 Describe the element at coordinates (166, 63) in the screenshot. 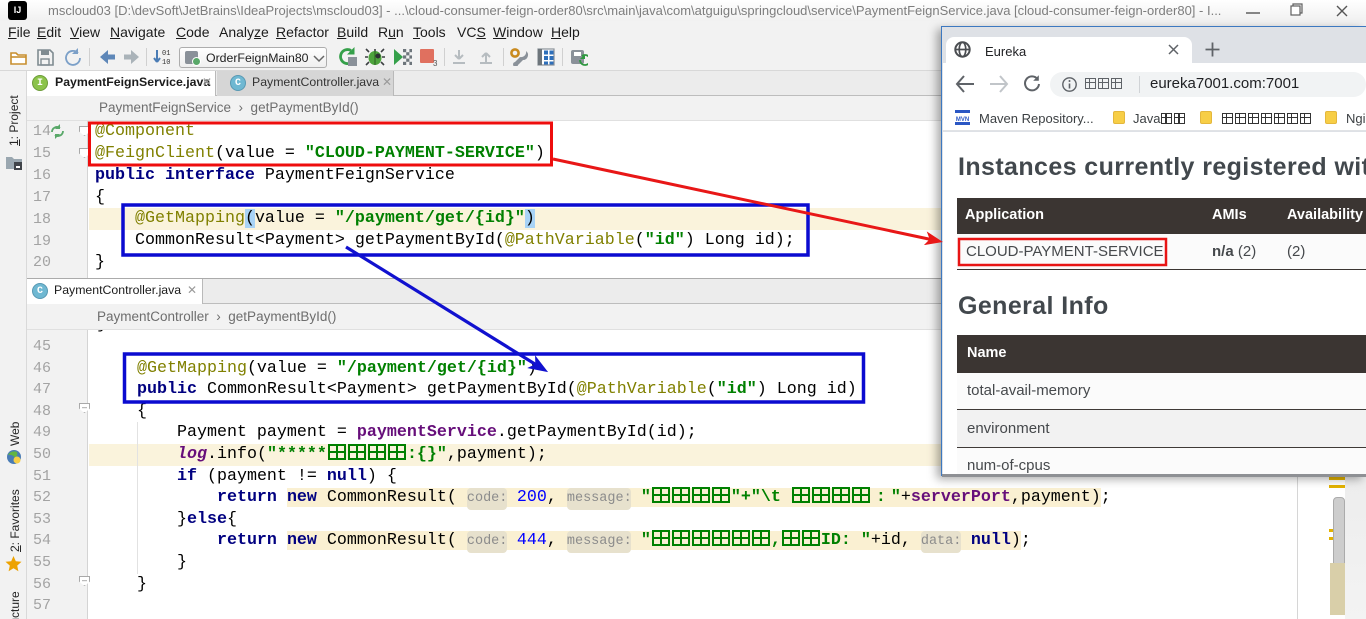

I see `svg-text: 10` at that location.